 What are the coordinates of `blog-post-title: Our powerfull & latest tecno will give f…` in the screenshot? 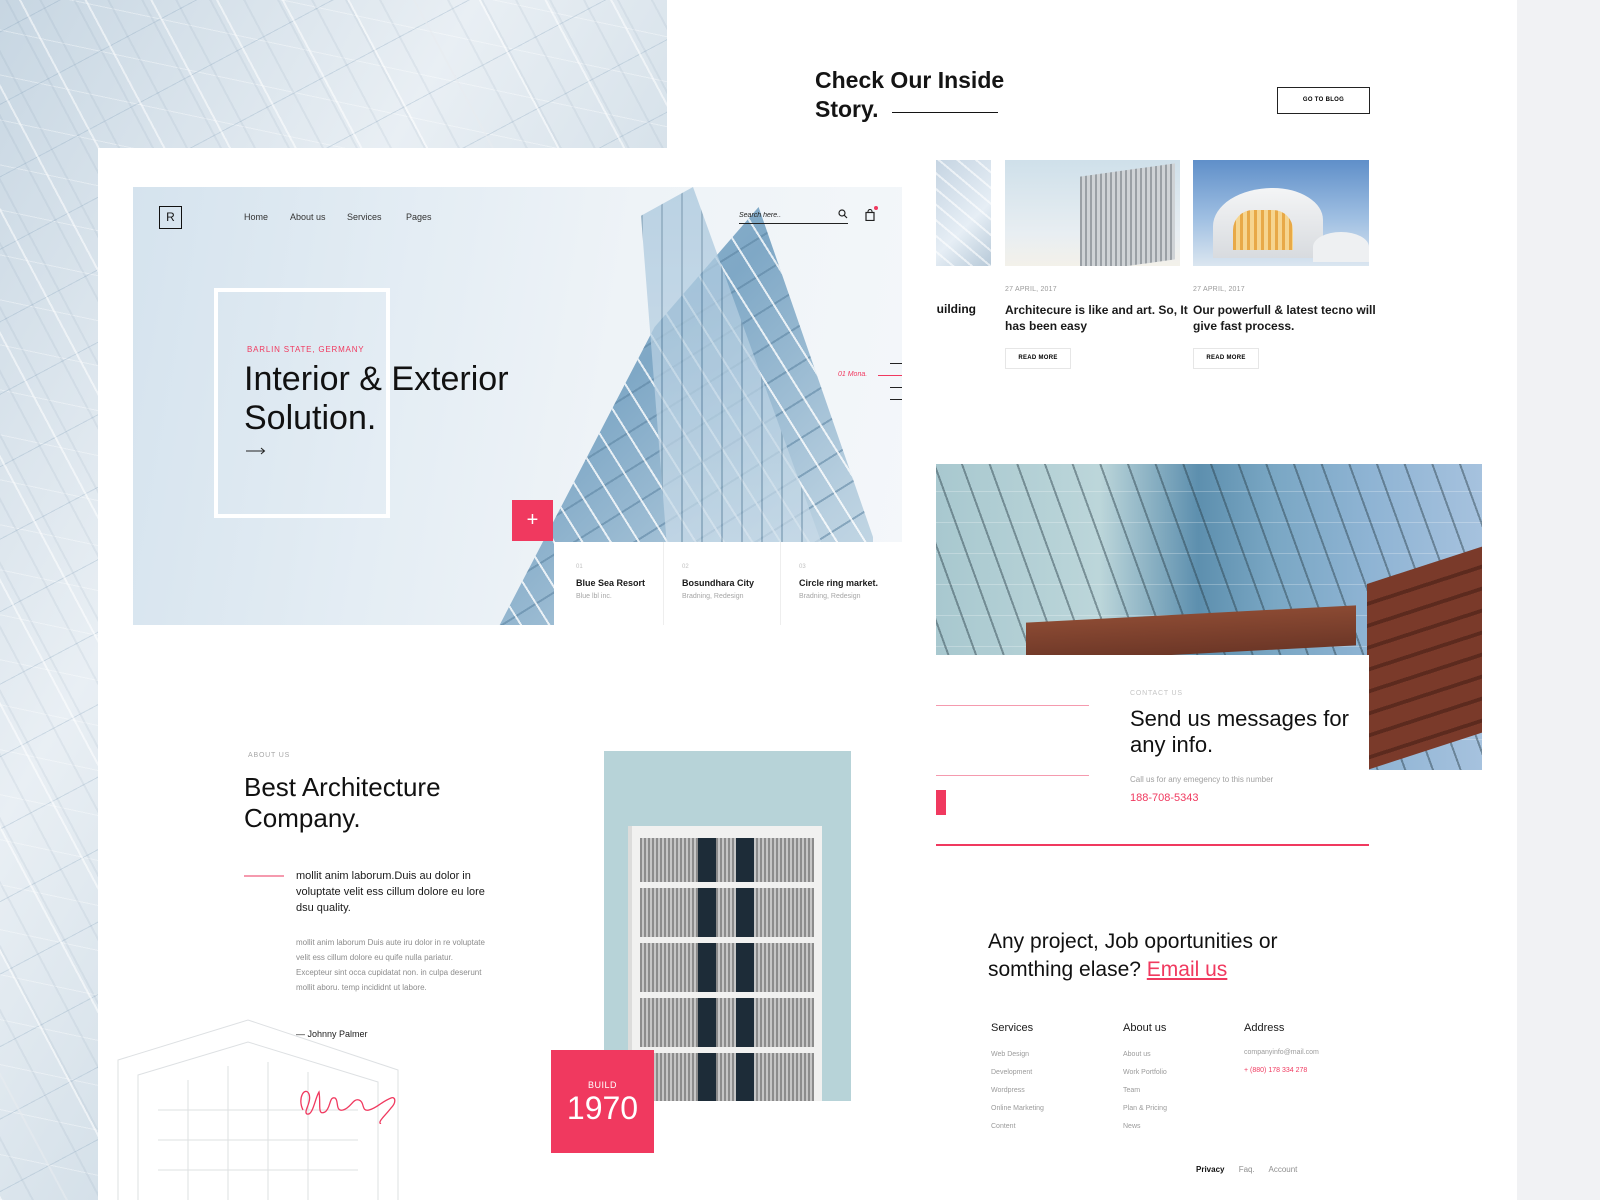 It's located at (1285, 318).